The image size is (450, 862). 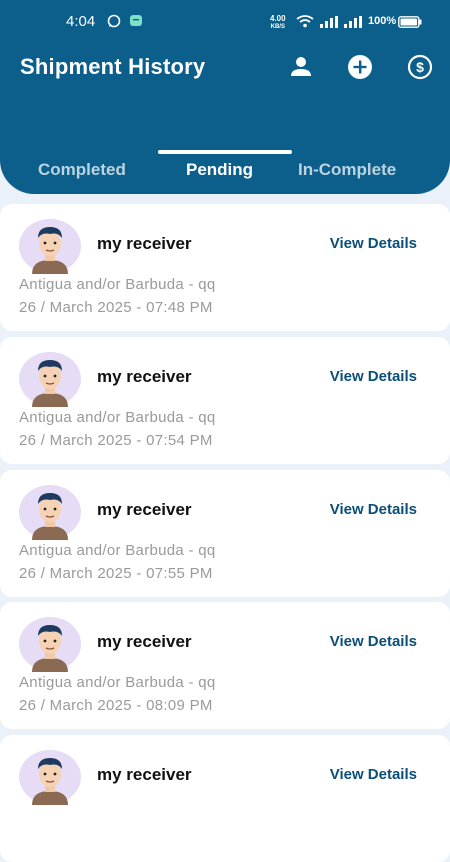 I want to click on battery-percent: 100%, so click(x=382, y=21).